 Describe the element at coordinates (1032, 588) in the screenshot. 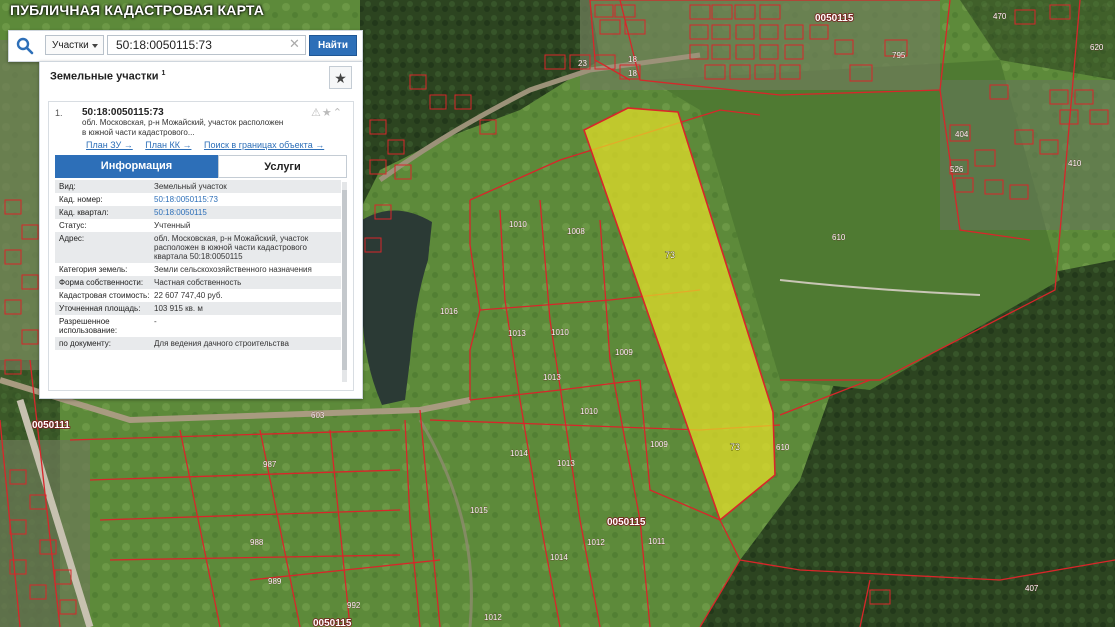

I see `parcel-label: 407` at that location.